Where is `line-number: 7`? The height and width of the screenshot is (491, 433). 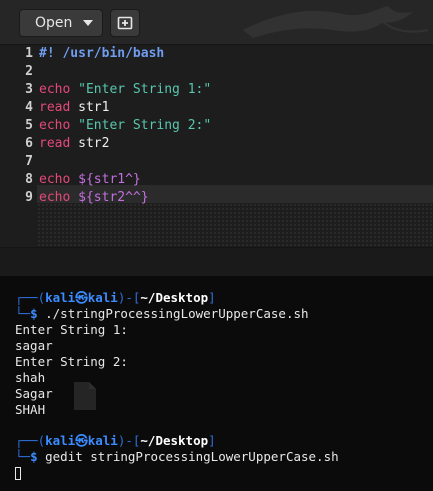 line-number: 7 is located at coordinates (29, 161).